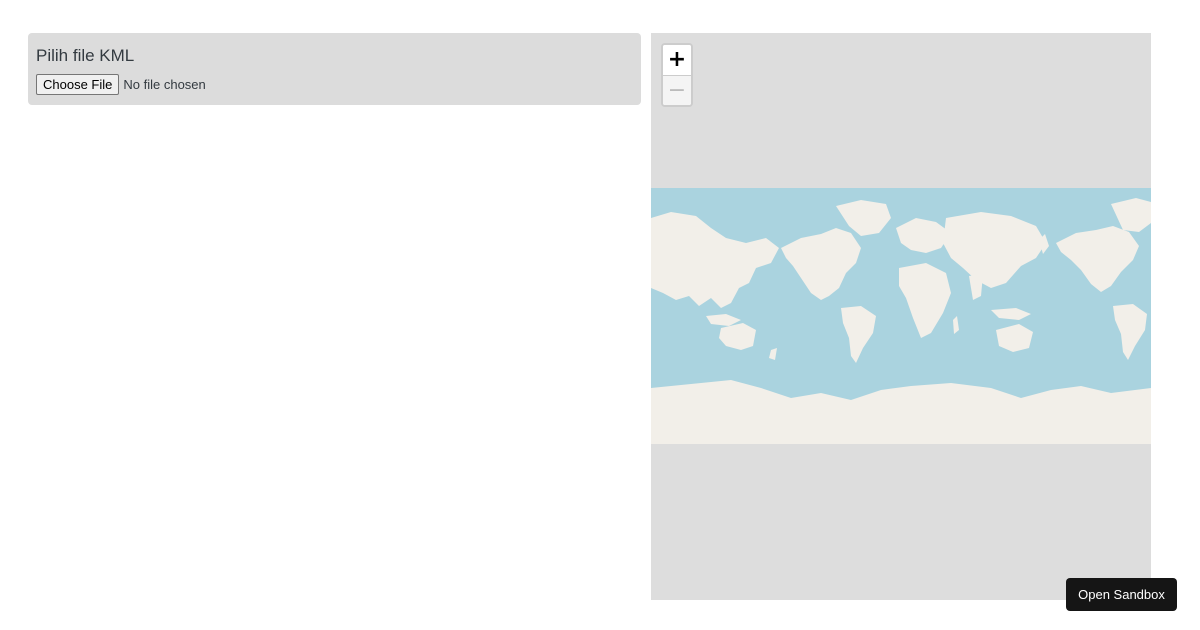  I want to click on panel-title: Pilih file KML, so click(85, 55).